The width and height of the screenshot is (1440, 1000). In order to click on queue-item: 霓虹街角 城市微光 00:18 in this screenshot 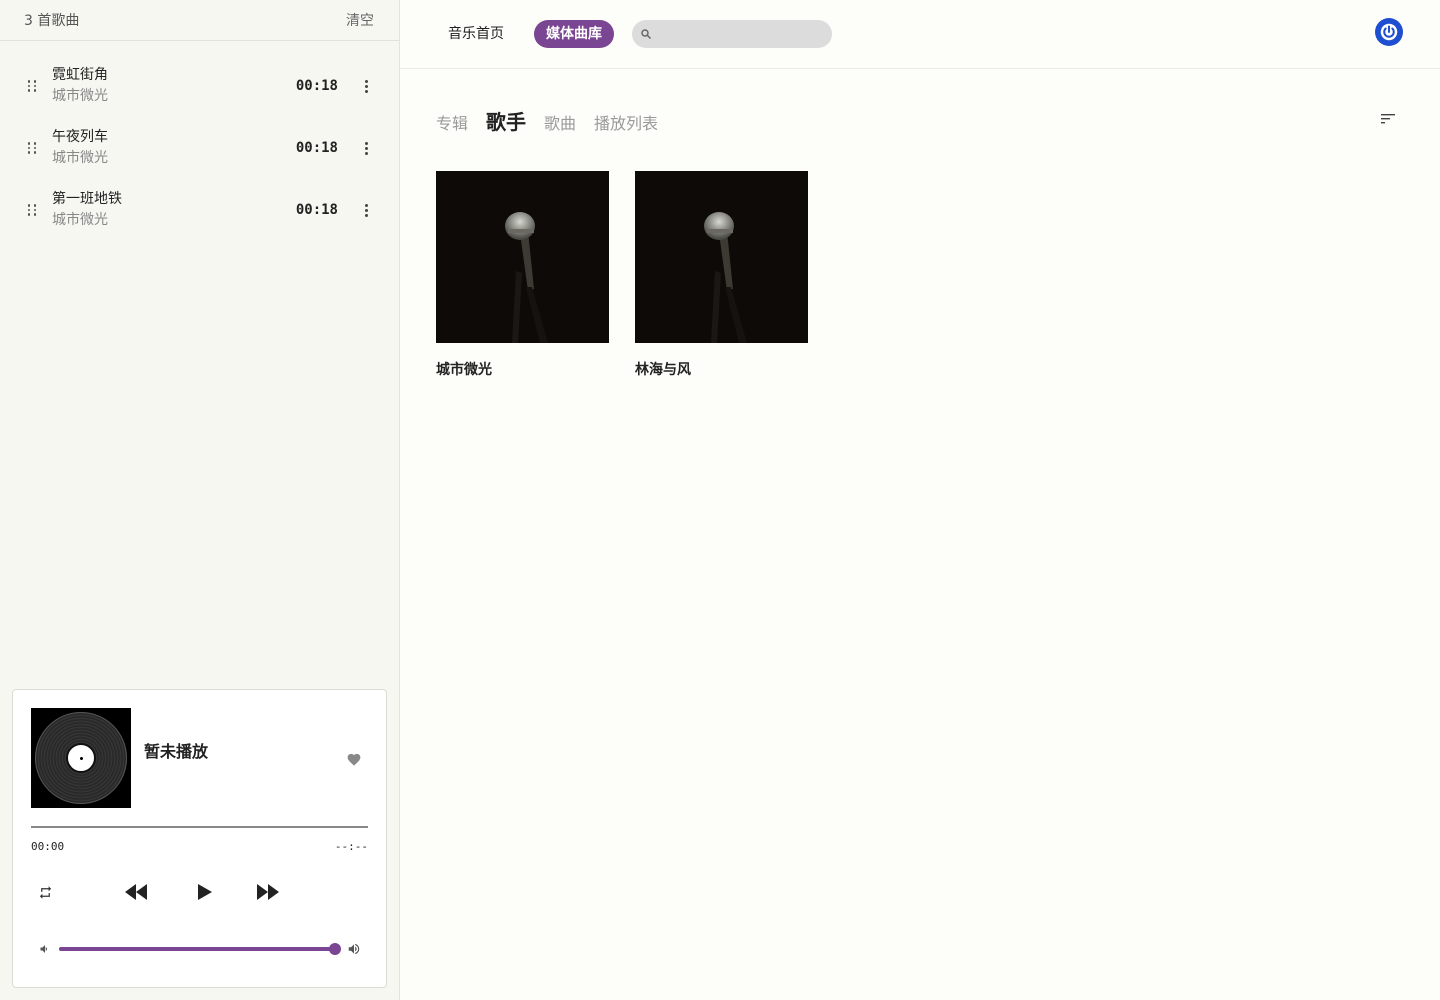, I will do `click(199, 86)`.